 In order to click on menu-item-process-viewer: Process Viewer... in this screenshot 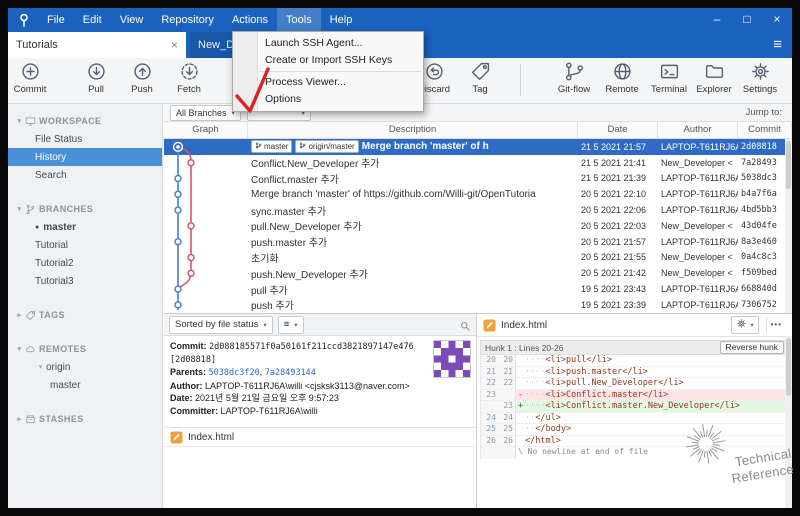, I will do `click(328, 82)`.